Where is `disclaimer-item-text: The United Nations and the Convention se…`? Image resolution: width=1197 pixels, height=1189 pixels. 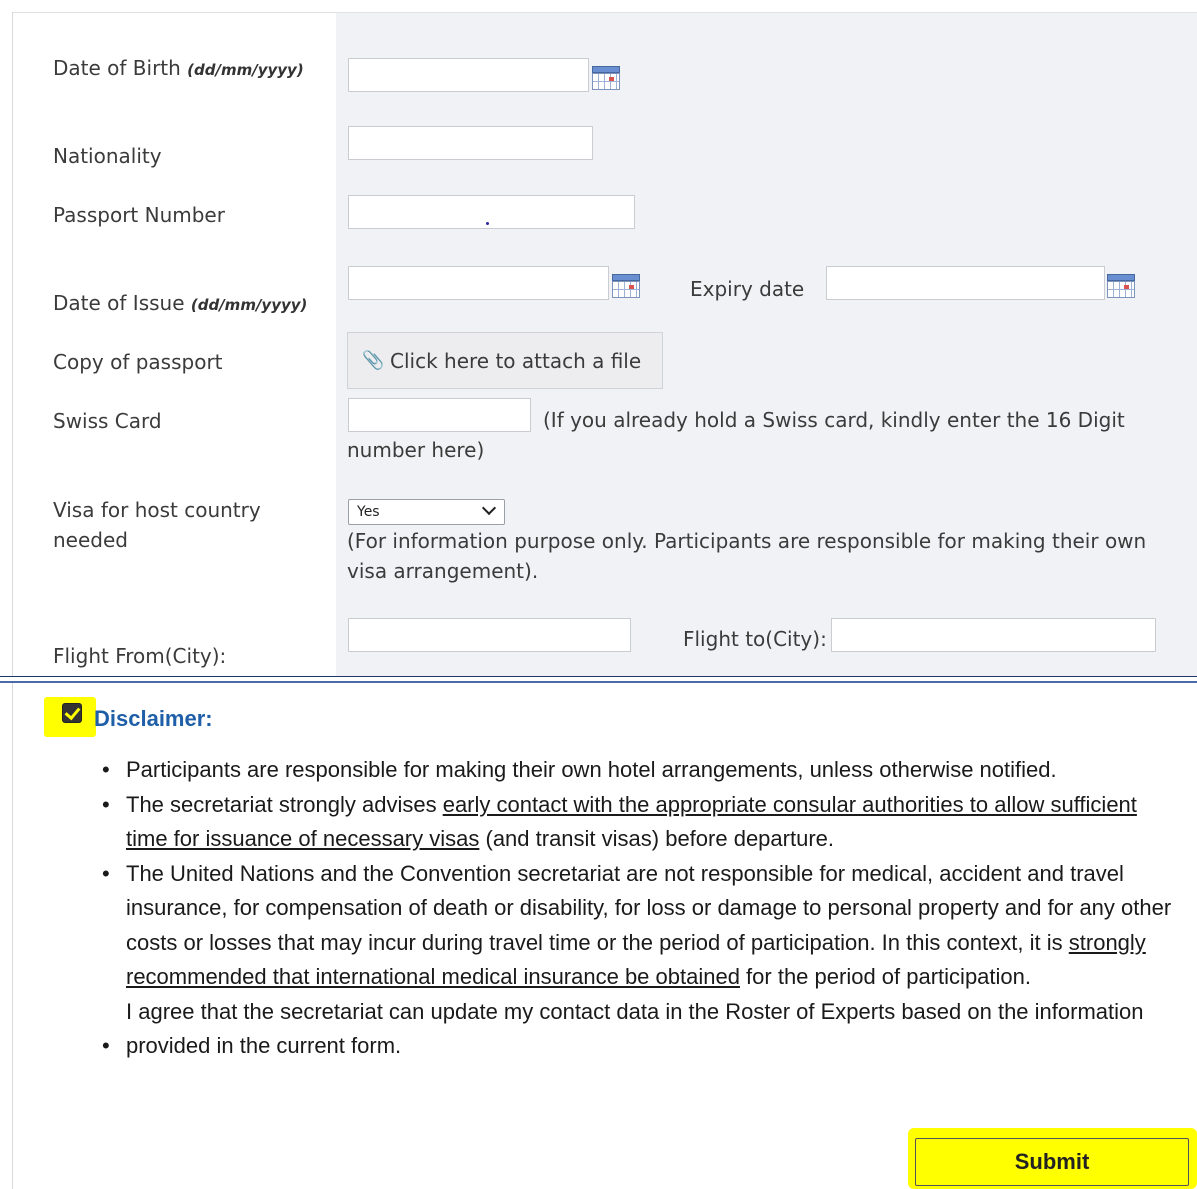 disclaimer-item-text: The United Nations and the Convention se… is located at coordinates (649, 907).